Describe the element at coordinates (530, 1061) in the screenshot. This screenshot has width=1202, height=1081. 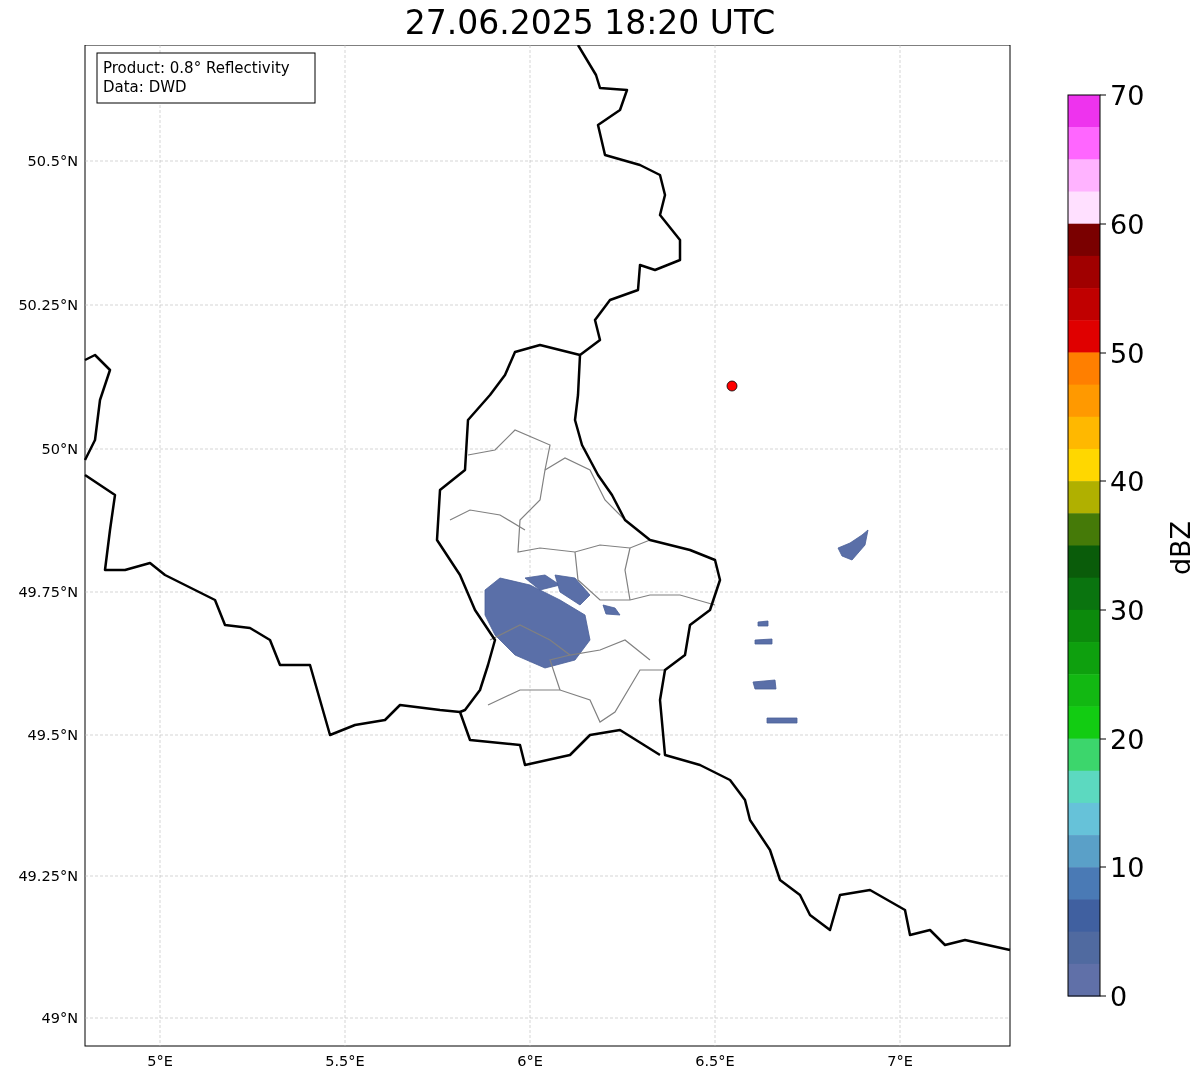
I see `longitude-label: 6°E` at that location.